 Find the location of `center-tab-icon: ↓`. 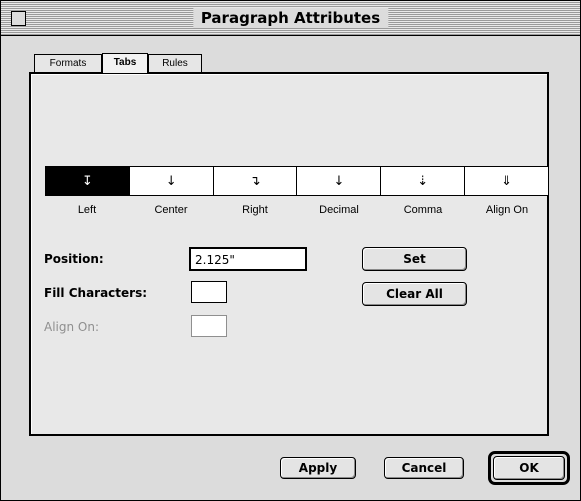

center-tab-icon: ↓ is located at coordinates (171, 181).